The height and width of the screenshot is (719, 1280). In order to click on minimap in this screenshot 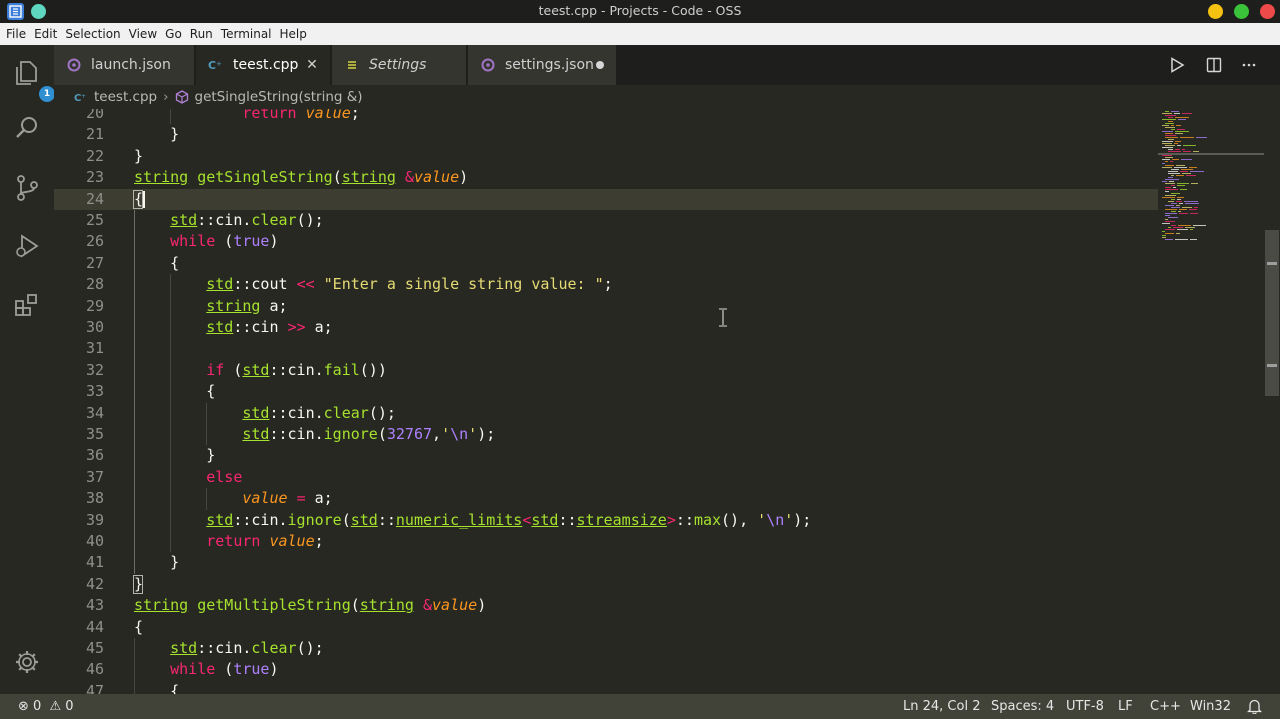, I will do `click(1211, 401)`.